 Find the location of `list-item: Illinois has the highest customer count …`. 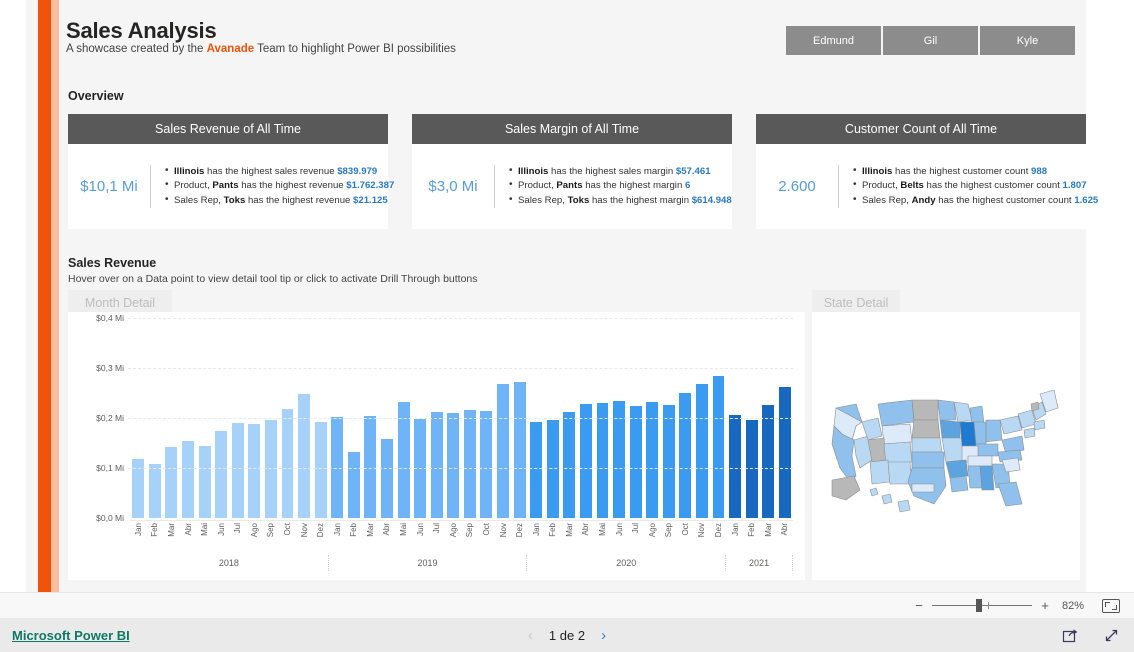

list-item: Illinois has the highest customer count … is located at coordinates (975, 172).